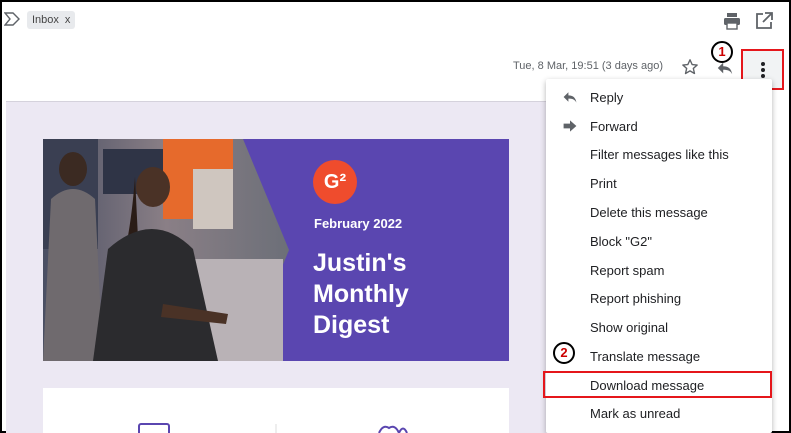 This screenshot has width=791, height=433. Describe the element at coordinates (570, 97) in the screenshot. I see `reply-icon` at that location.